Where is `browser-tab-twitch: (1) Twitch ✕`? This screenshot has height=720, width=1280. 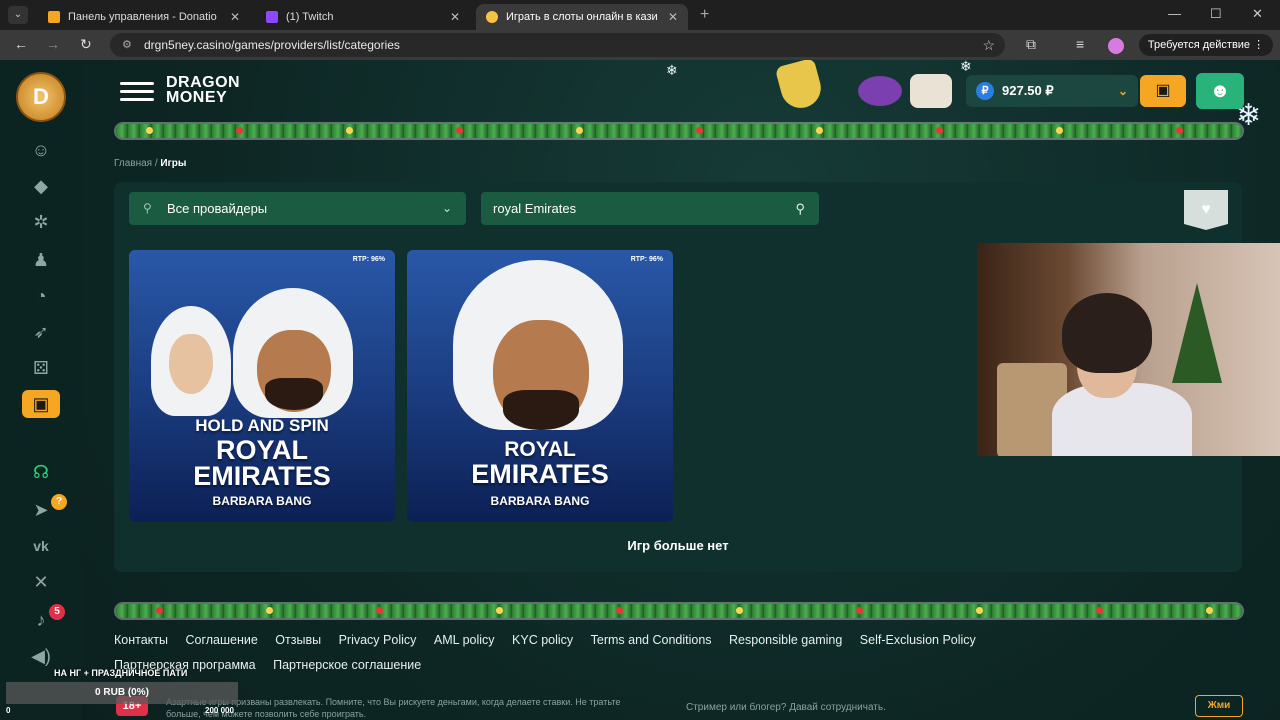 browser-tab-twitch: (1) Twitch ✕ is located at coordinates (363, 17).